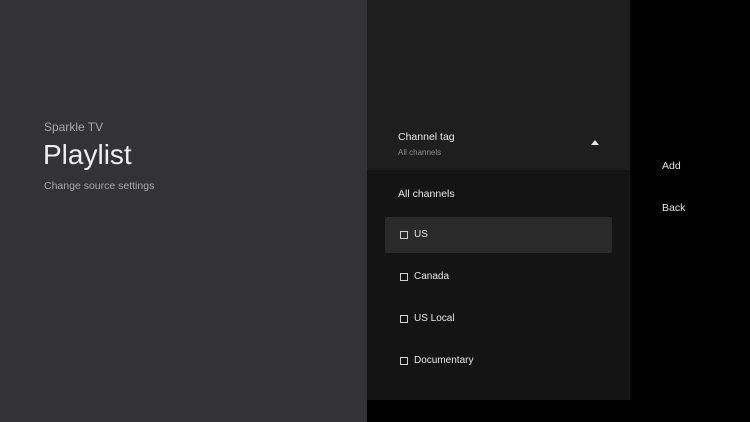  Describe the element at coordinates (87, 154) in the screenshot. I see `page-title: Playlist` at that location.